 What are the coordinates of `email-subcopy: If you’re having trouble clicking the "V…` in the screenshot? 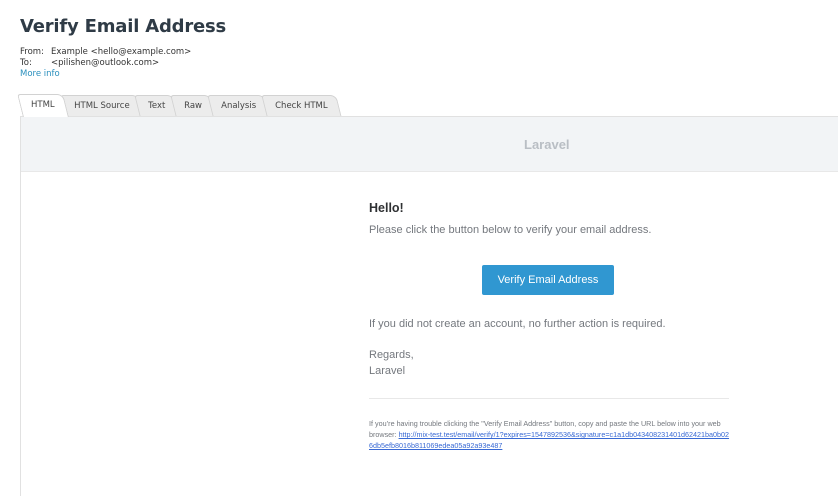 It's located at (550, 434).